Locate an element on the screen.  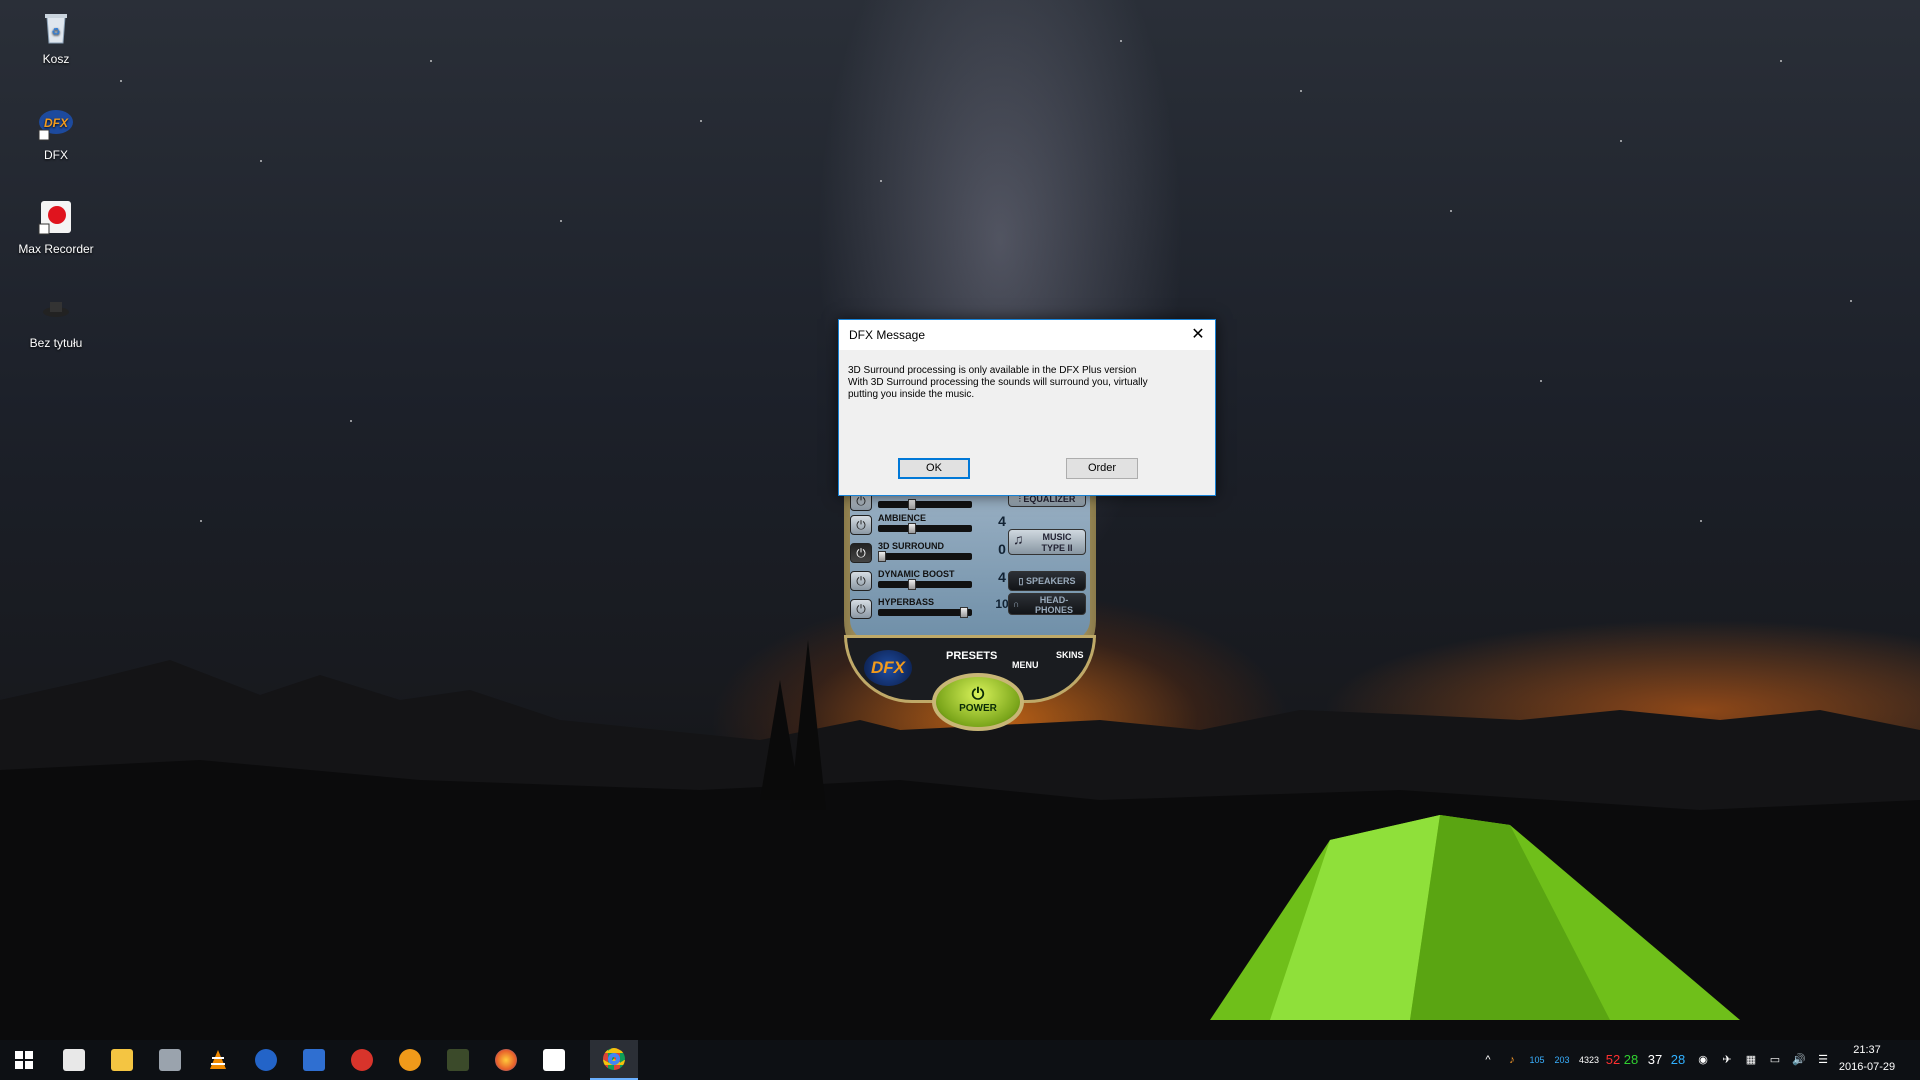
ok-button: OK is located at coordinates (934, 468).